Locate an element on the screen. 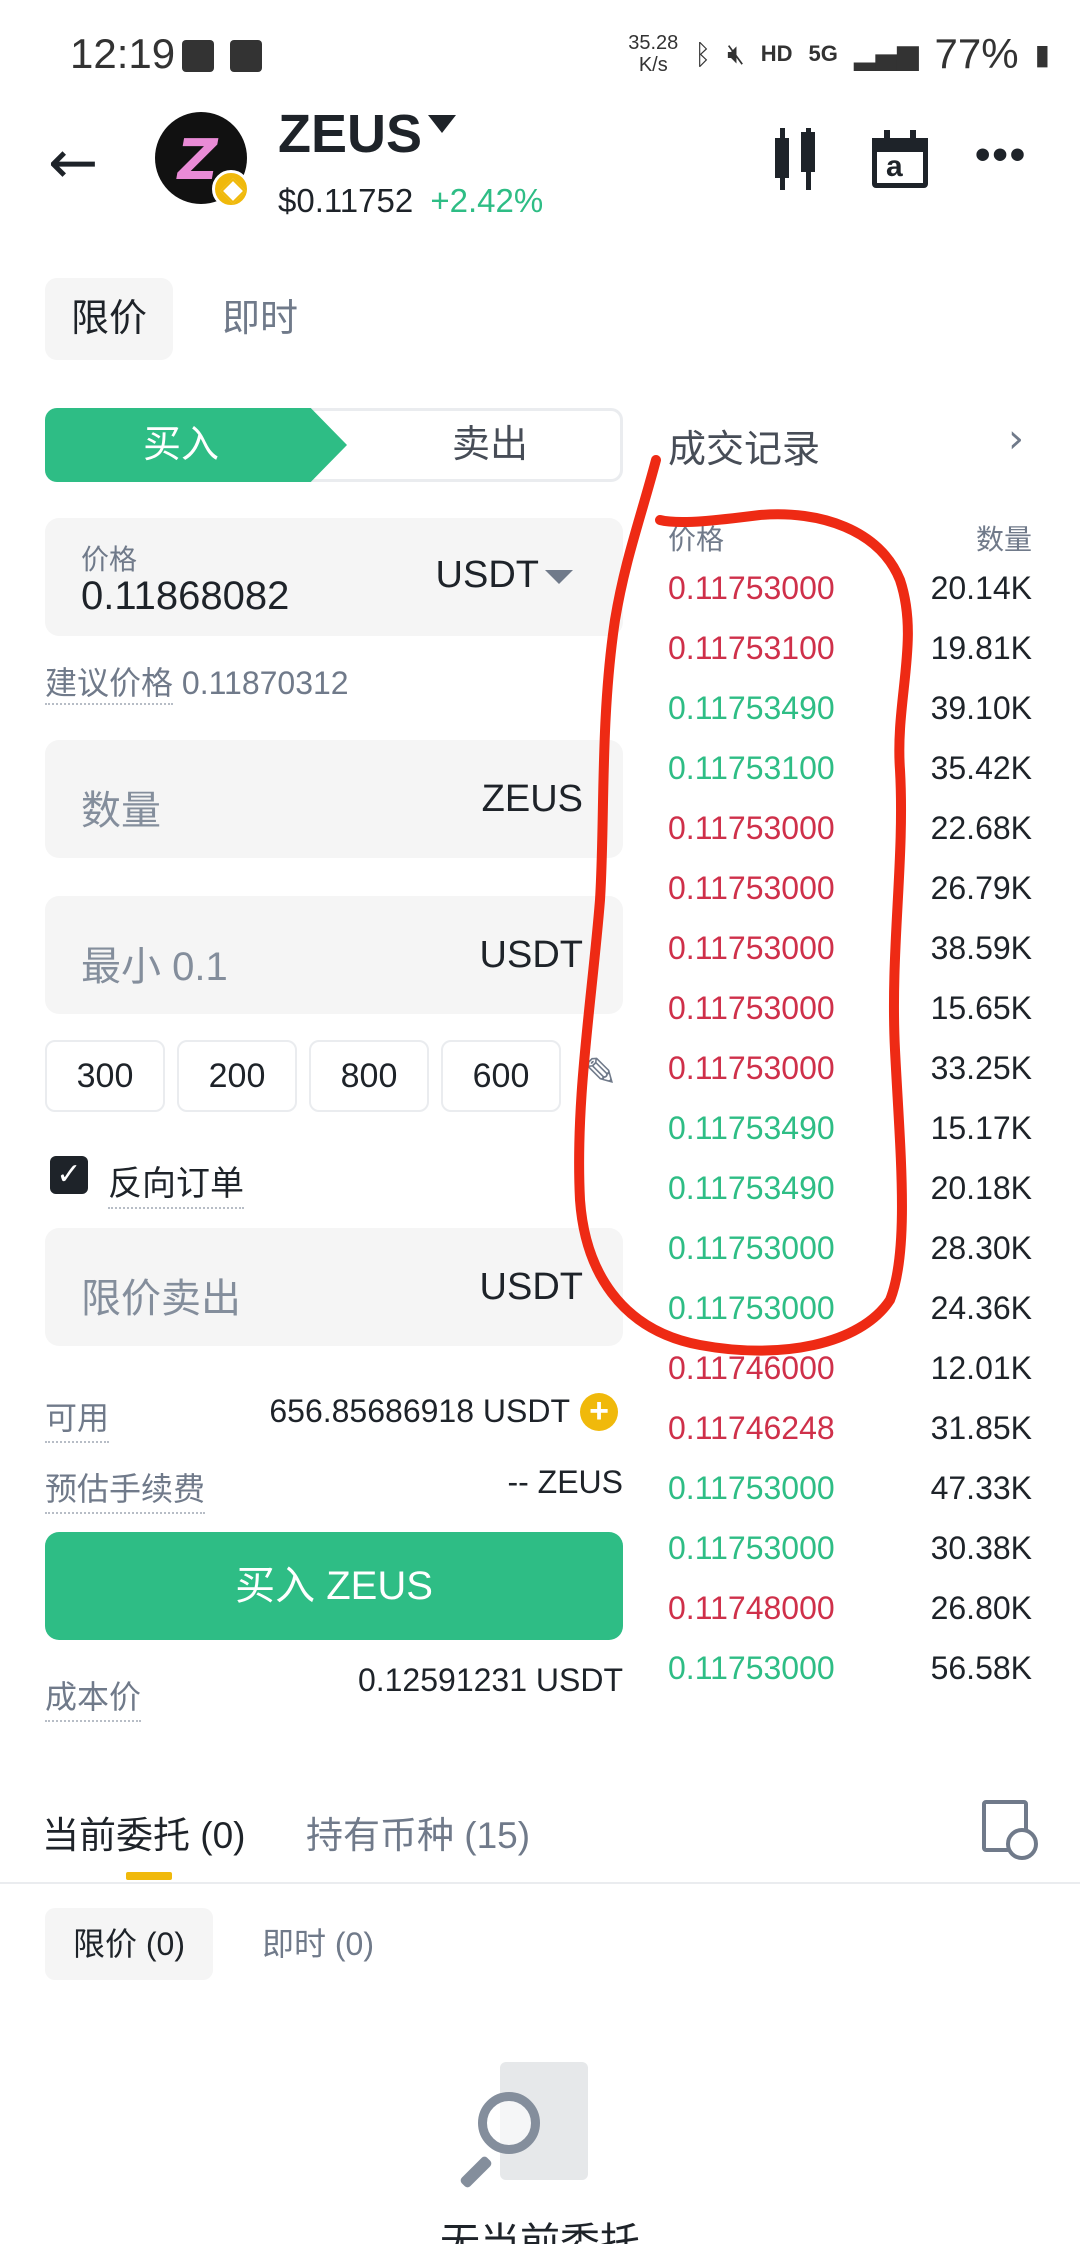  trade-row: 0.11746000 12.01K is located at coordinates (850, 1368).